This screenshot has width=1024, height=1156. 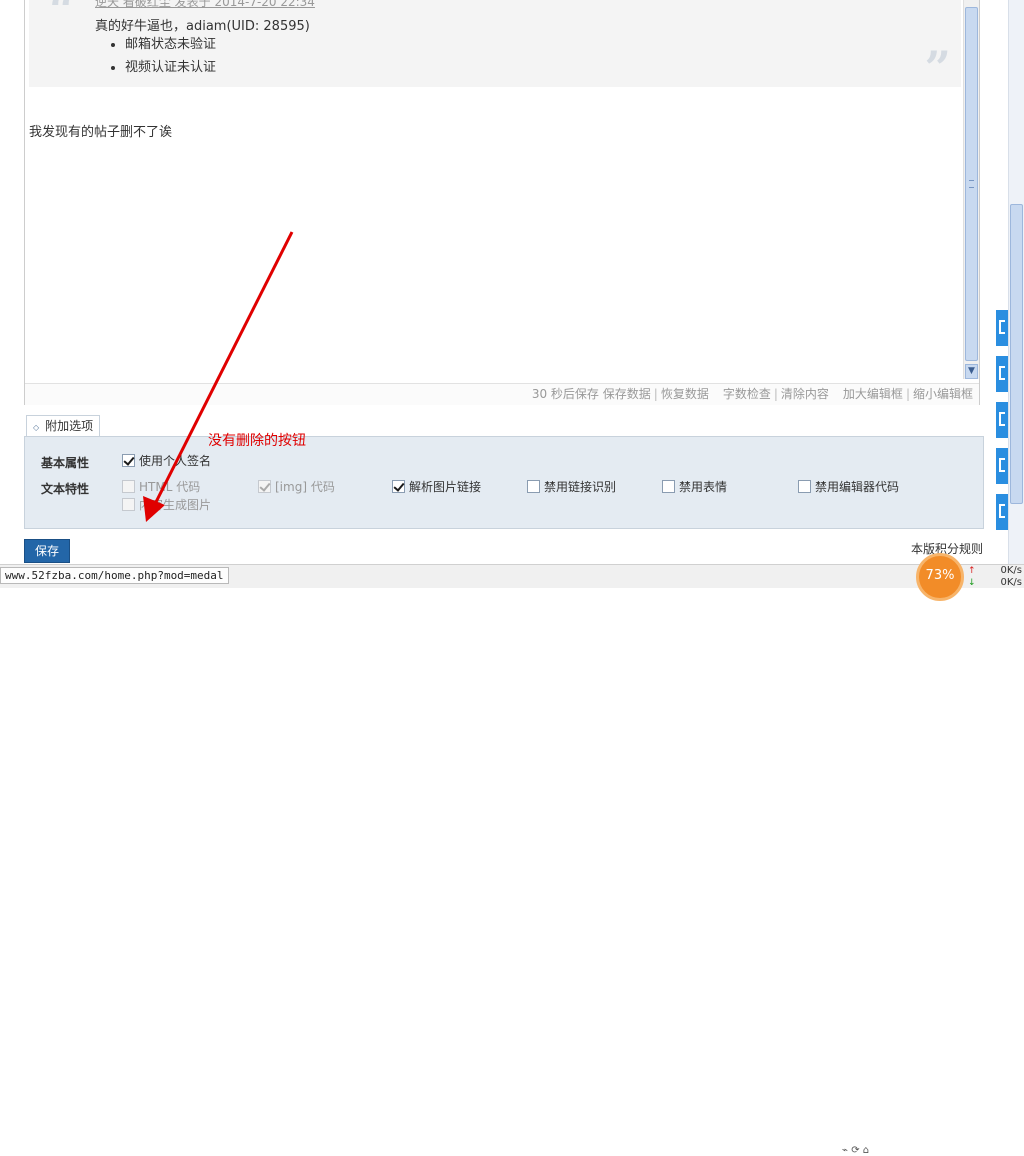 I want to click on checkbox-label: HTML 代码, so click(x=170, y=487).